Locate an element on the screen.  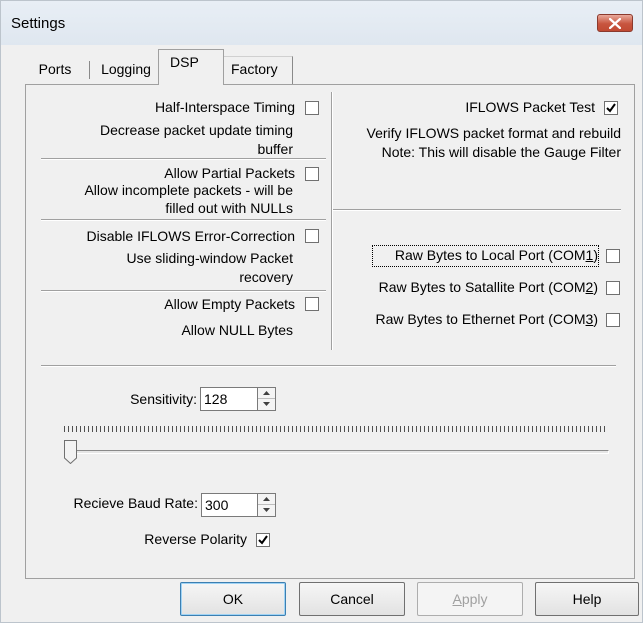
raw-ethernet-suffix: ) is located at coordinates (595, 319).